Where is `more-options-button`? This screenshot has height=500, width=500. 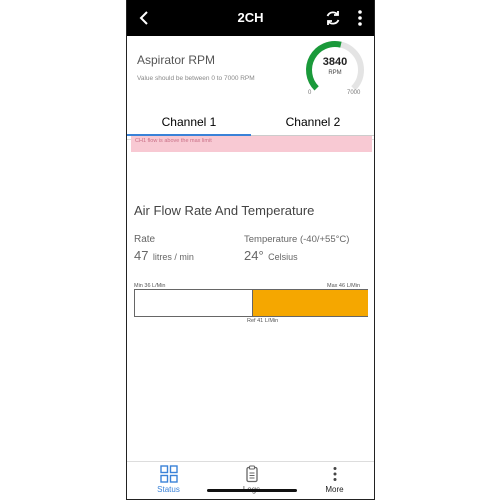
more-options-button is located at coordinates (360, 18).